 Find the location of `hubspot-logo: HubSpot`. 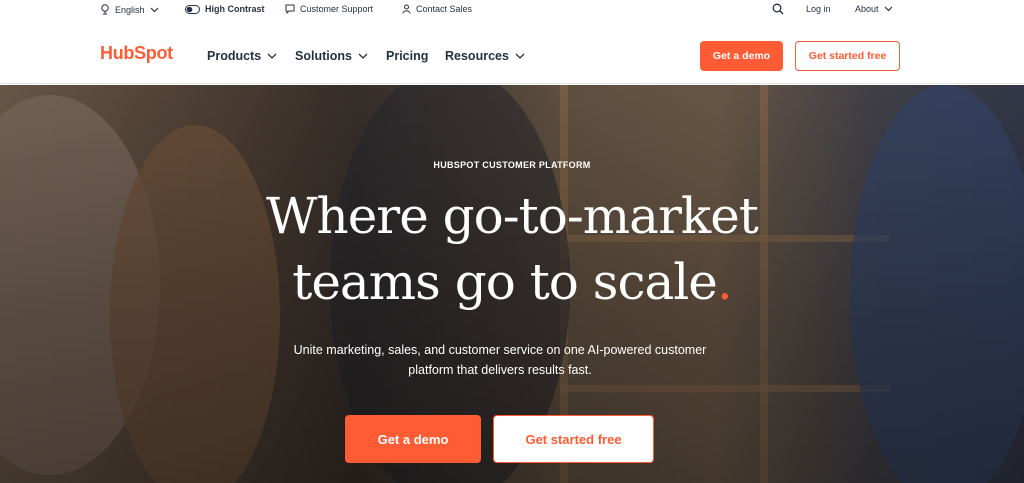

hubspot-logo: HubSpot is located at coordinates (136, 53).